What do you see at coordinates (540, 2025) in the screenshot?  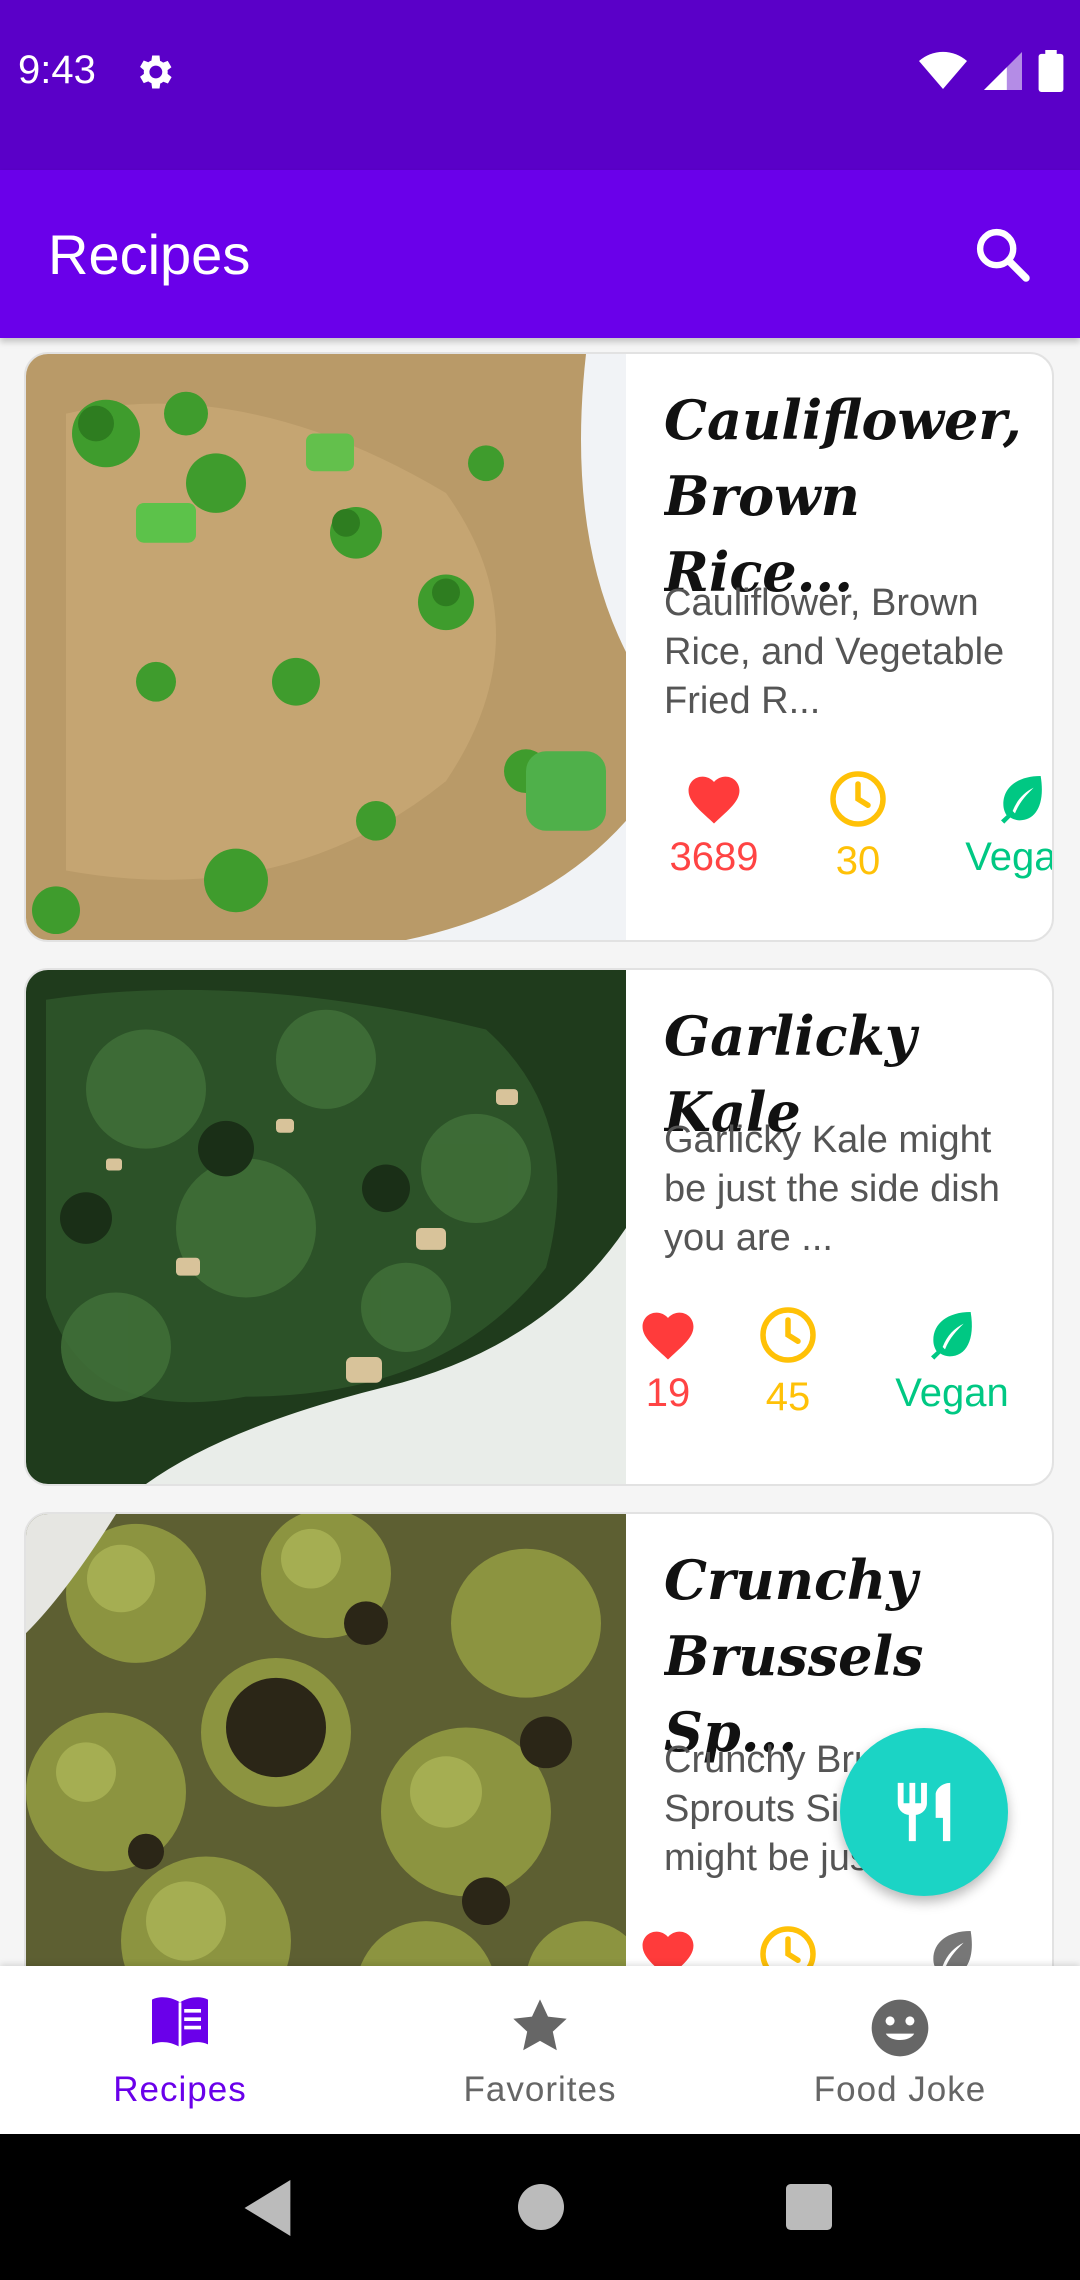 I see `star-icon` at bounding box center [540, 2025].